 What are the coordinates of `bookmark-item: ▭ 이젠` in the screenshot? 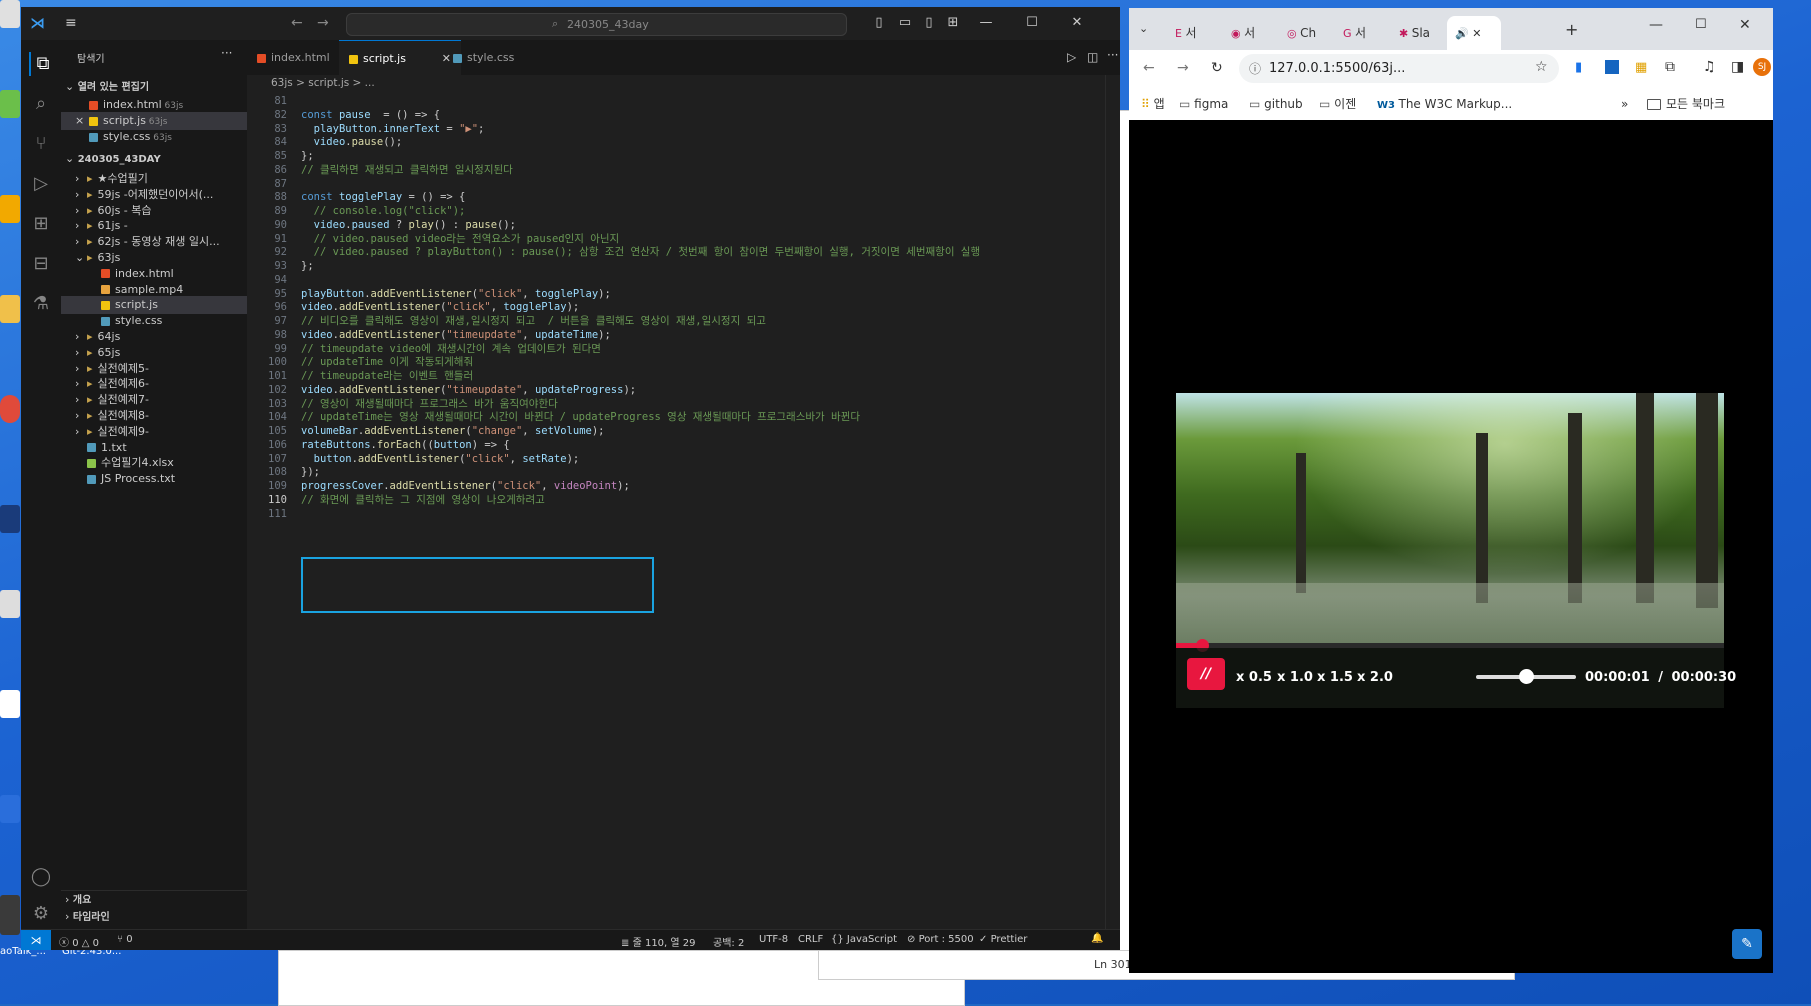 It's located at (1337, 104).